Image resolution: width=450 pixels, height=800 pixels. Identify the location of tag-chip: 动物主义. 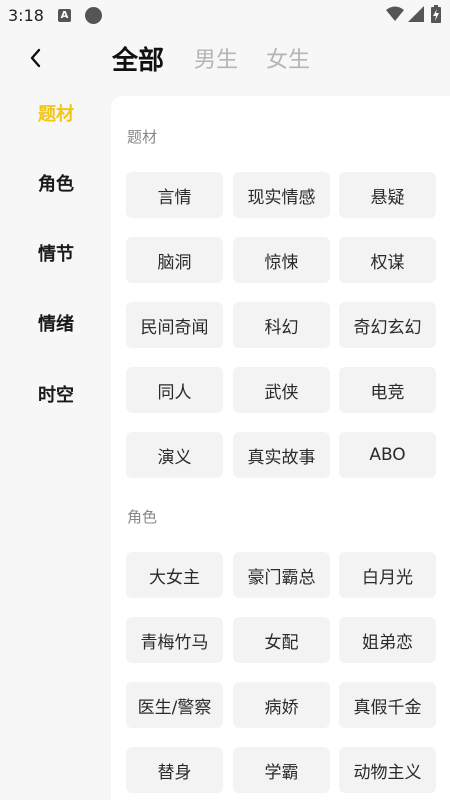
(387, 770).